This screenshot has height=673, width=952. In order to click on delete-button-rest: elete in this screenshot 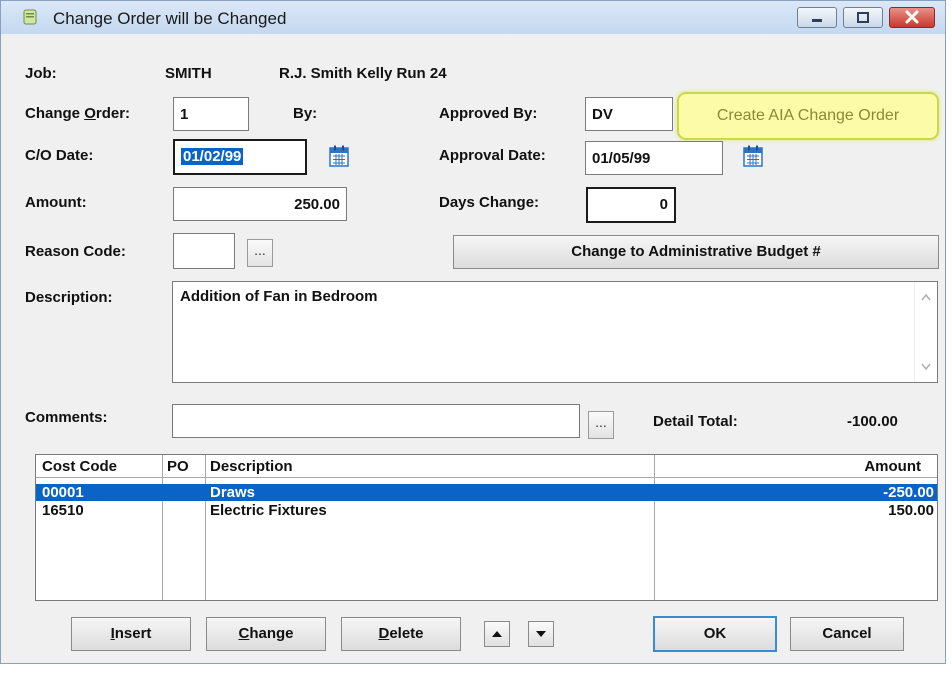, I will do `click(406, 633)`.